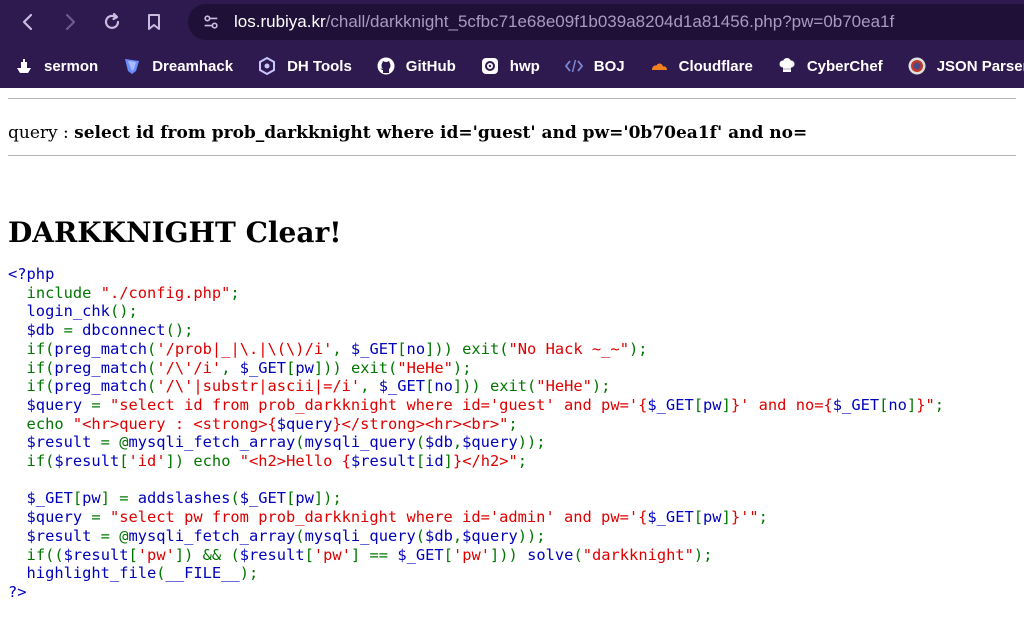 The height and width of the screenshot is (619, 1024). Describe the element at coordinates (147, 461) in the screenshot. I see `code-token: 'id'` at that location.